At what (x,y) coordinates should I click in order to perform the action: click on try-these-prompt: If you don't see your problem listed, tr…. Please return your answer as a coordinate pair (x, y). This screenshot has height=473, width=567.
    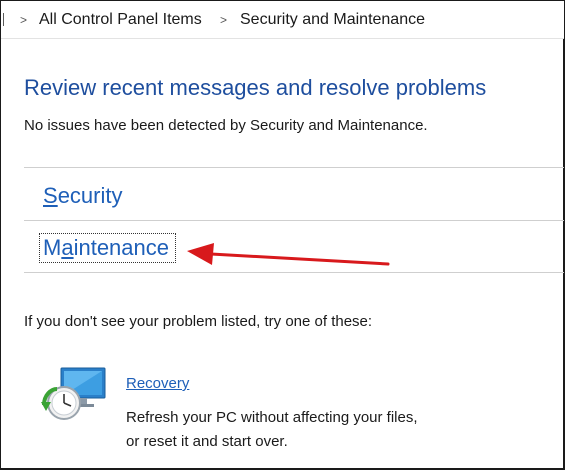
    Looking at the image, I should click on (198, 321).